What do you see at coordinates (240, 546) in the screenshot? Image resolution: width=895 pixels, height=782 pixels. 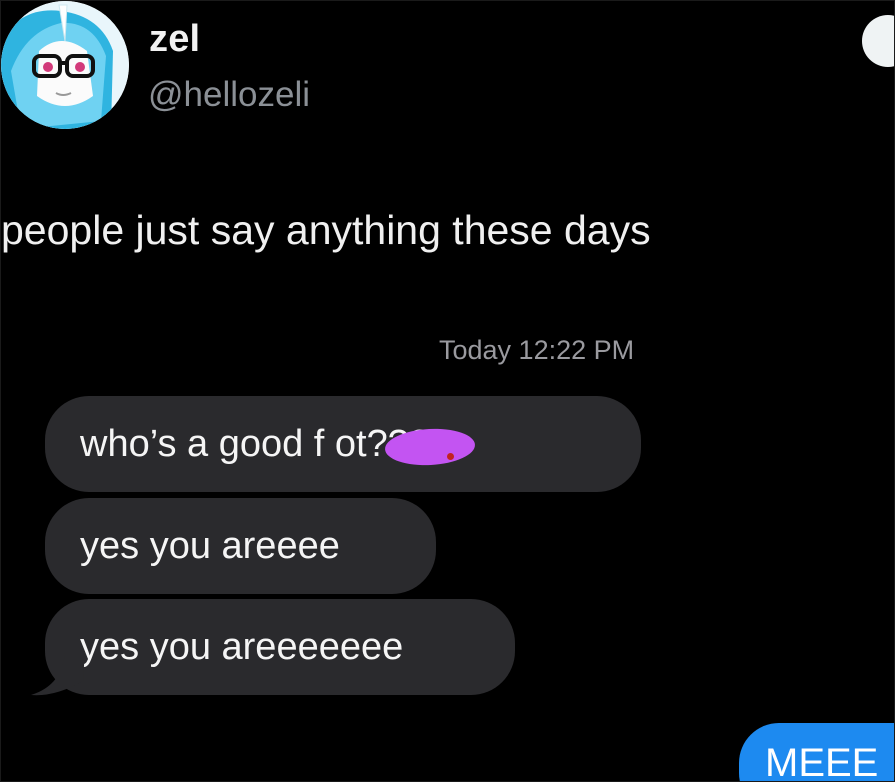 I see `message-bubble: yes you areeee` at bounding box center [240, 546].